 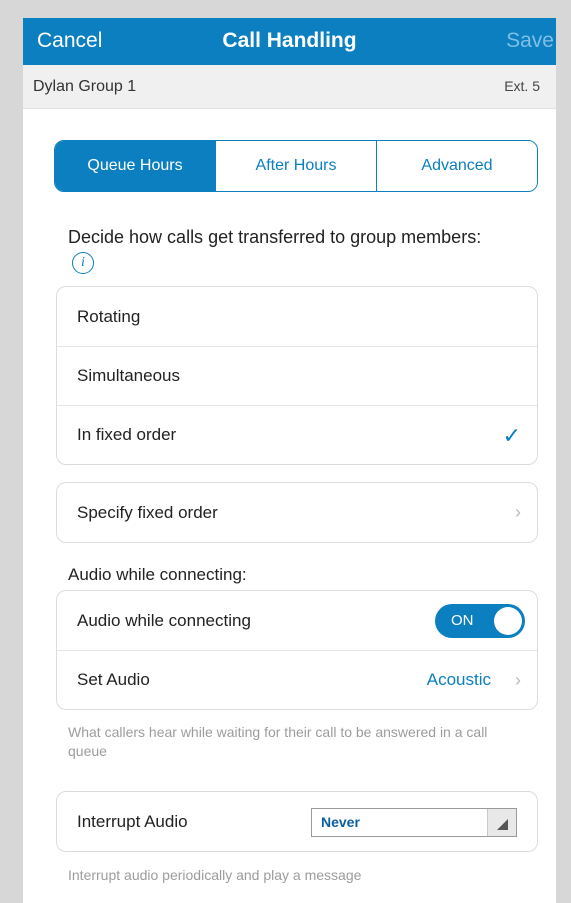 I want to click on audio-toggle-row: Audio while connecting ON, so click(x=297, y=620).